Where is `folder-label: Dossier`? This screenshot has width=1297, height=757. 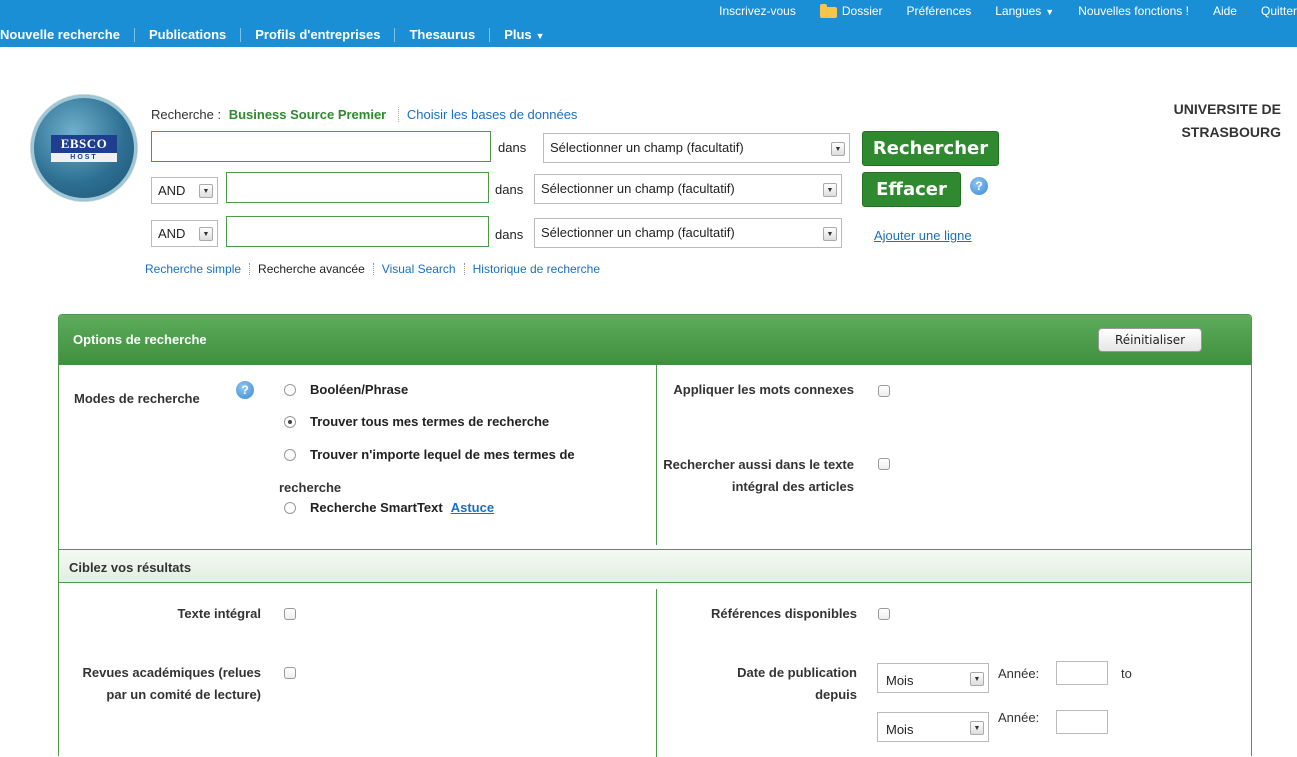 folder-label: Dossier is located at coordinates (862, 11).